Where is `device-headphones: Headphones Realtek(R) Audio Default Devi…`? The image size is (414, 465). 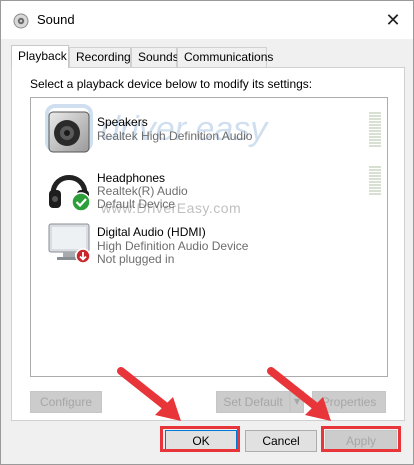 device-headphones: Headphones Realtek(R) Audio Default Devi… is located at coordinates (209, 192).